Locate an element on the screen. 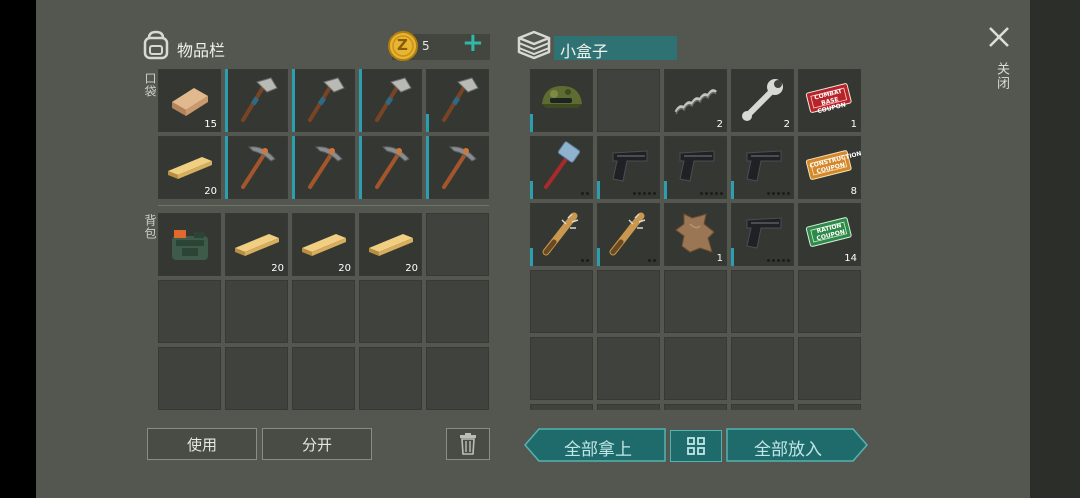  coin-symbol: Z is located at coordinates (402, 45).